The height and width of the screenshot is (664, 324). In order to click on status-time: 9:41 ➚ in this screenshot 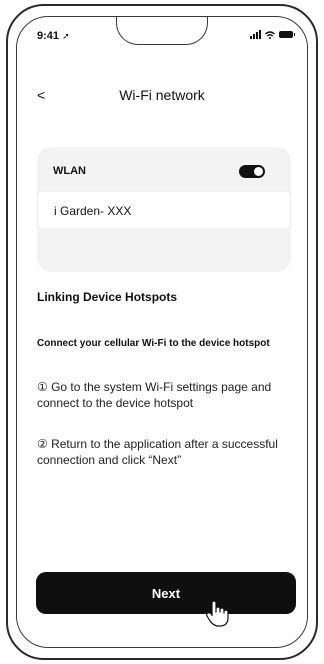, I will do `click(53, 36)`.